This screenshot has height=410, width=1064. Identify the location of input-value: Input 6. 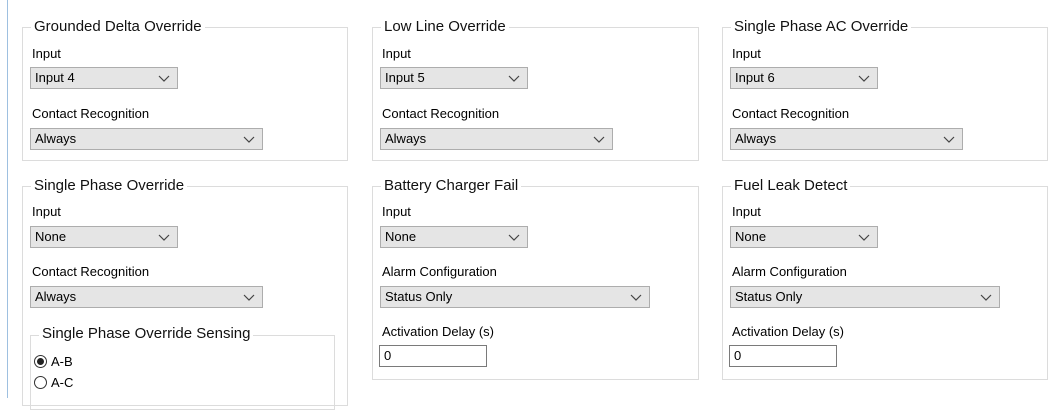
(755, 77).